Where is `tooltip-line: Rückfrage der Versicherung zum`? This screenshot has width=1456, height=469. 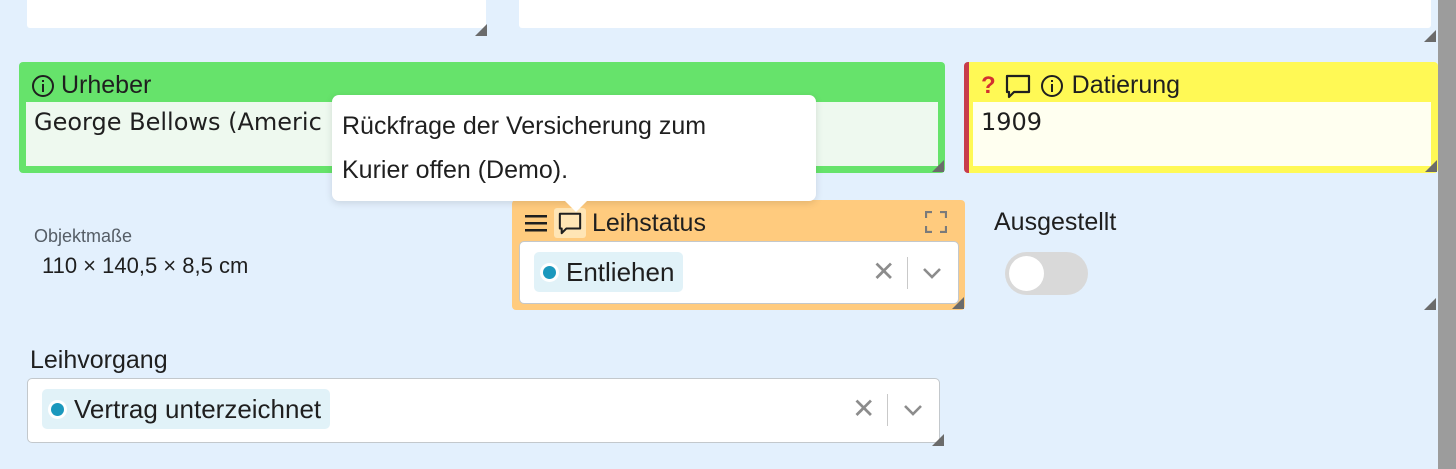
tooltip-line: Rückfrage der Versicherung zum is located at coordinates (524, 126).